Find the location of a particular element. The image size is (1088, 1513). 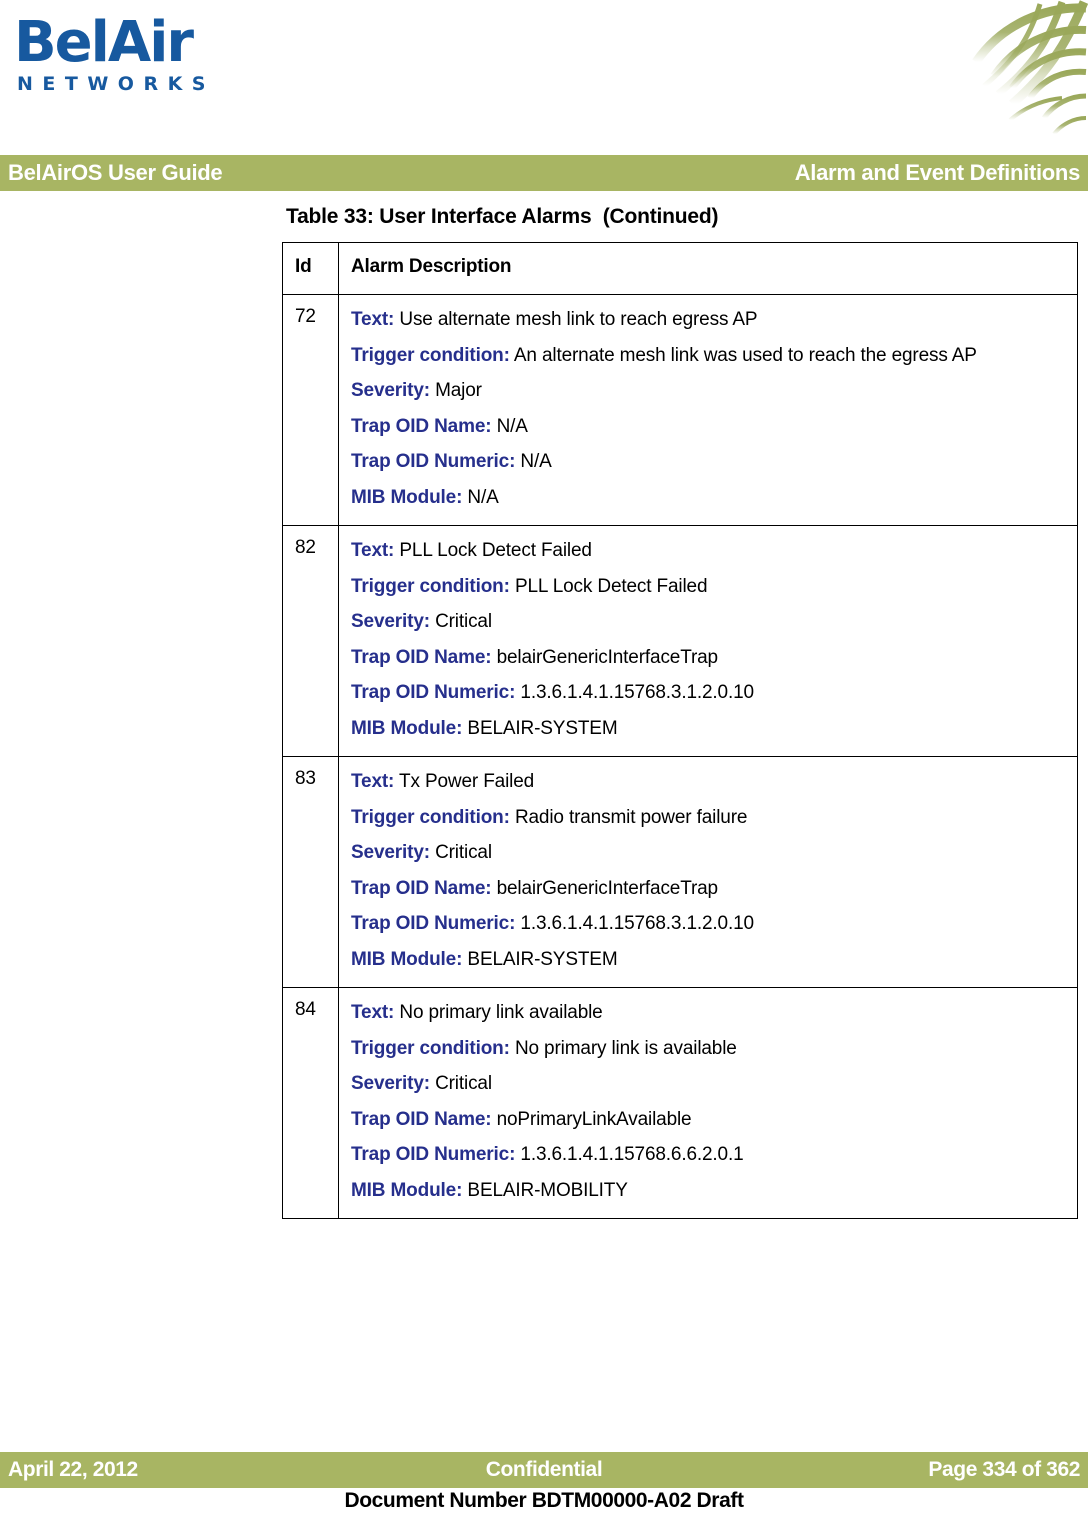

footer-classification: Confidential is located at coordinates (544, 1469).